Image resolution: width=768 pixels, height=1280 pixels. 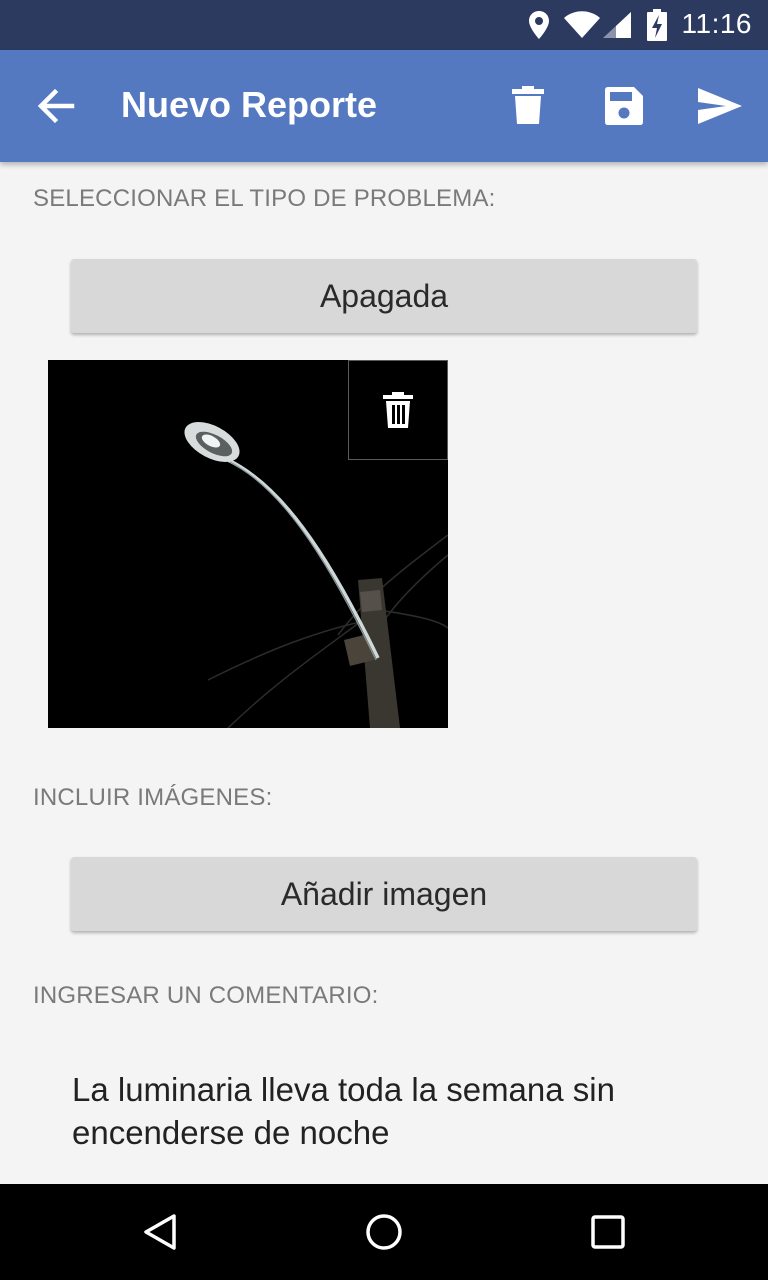 I want to click on wifi-icon, so click(x=582, y=24).